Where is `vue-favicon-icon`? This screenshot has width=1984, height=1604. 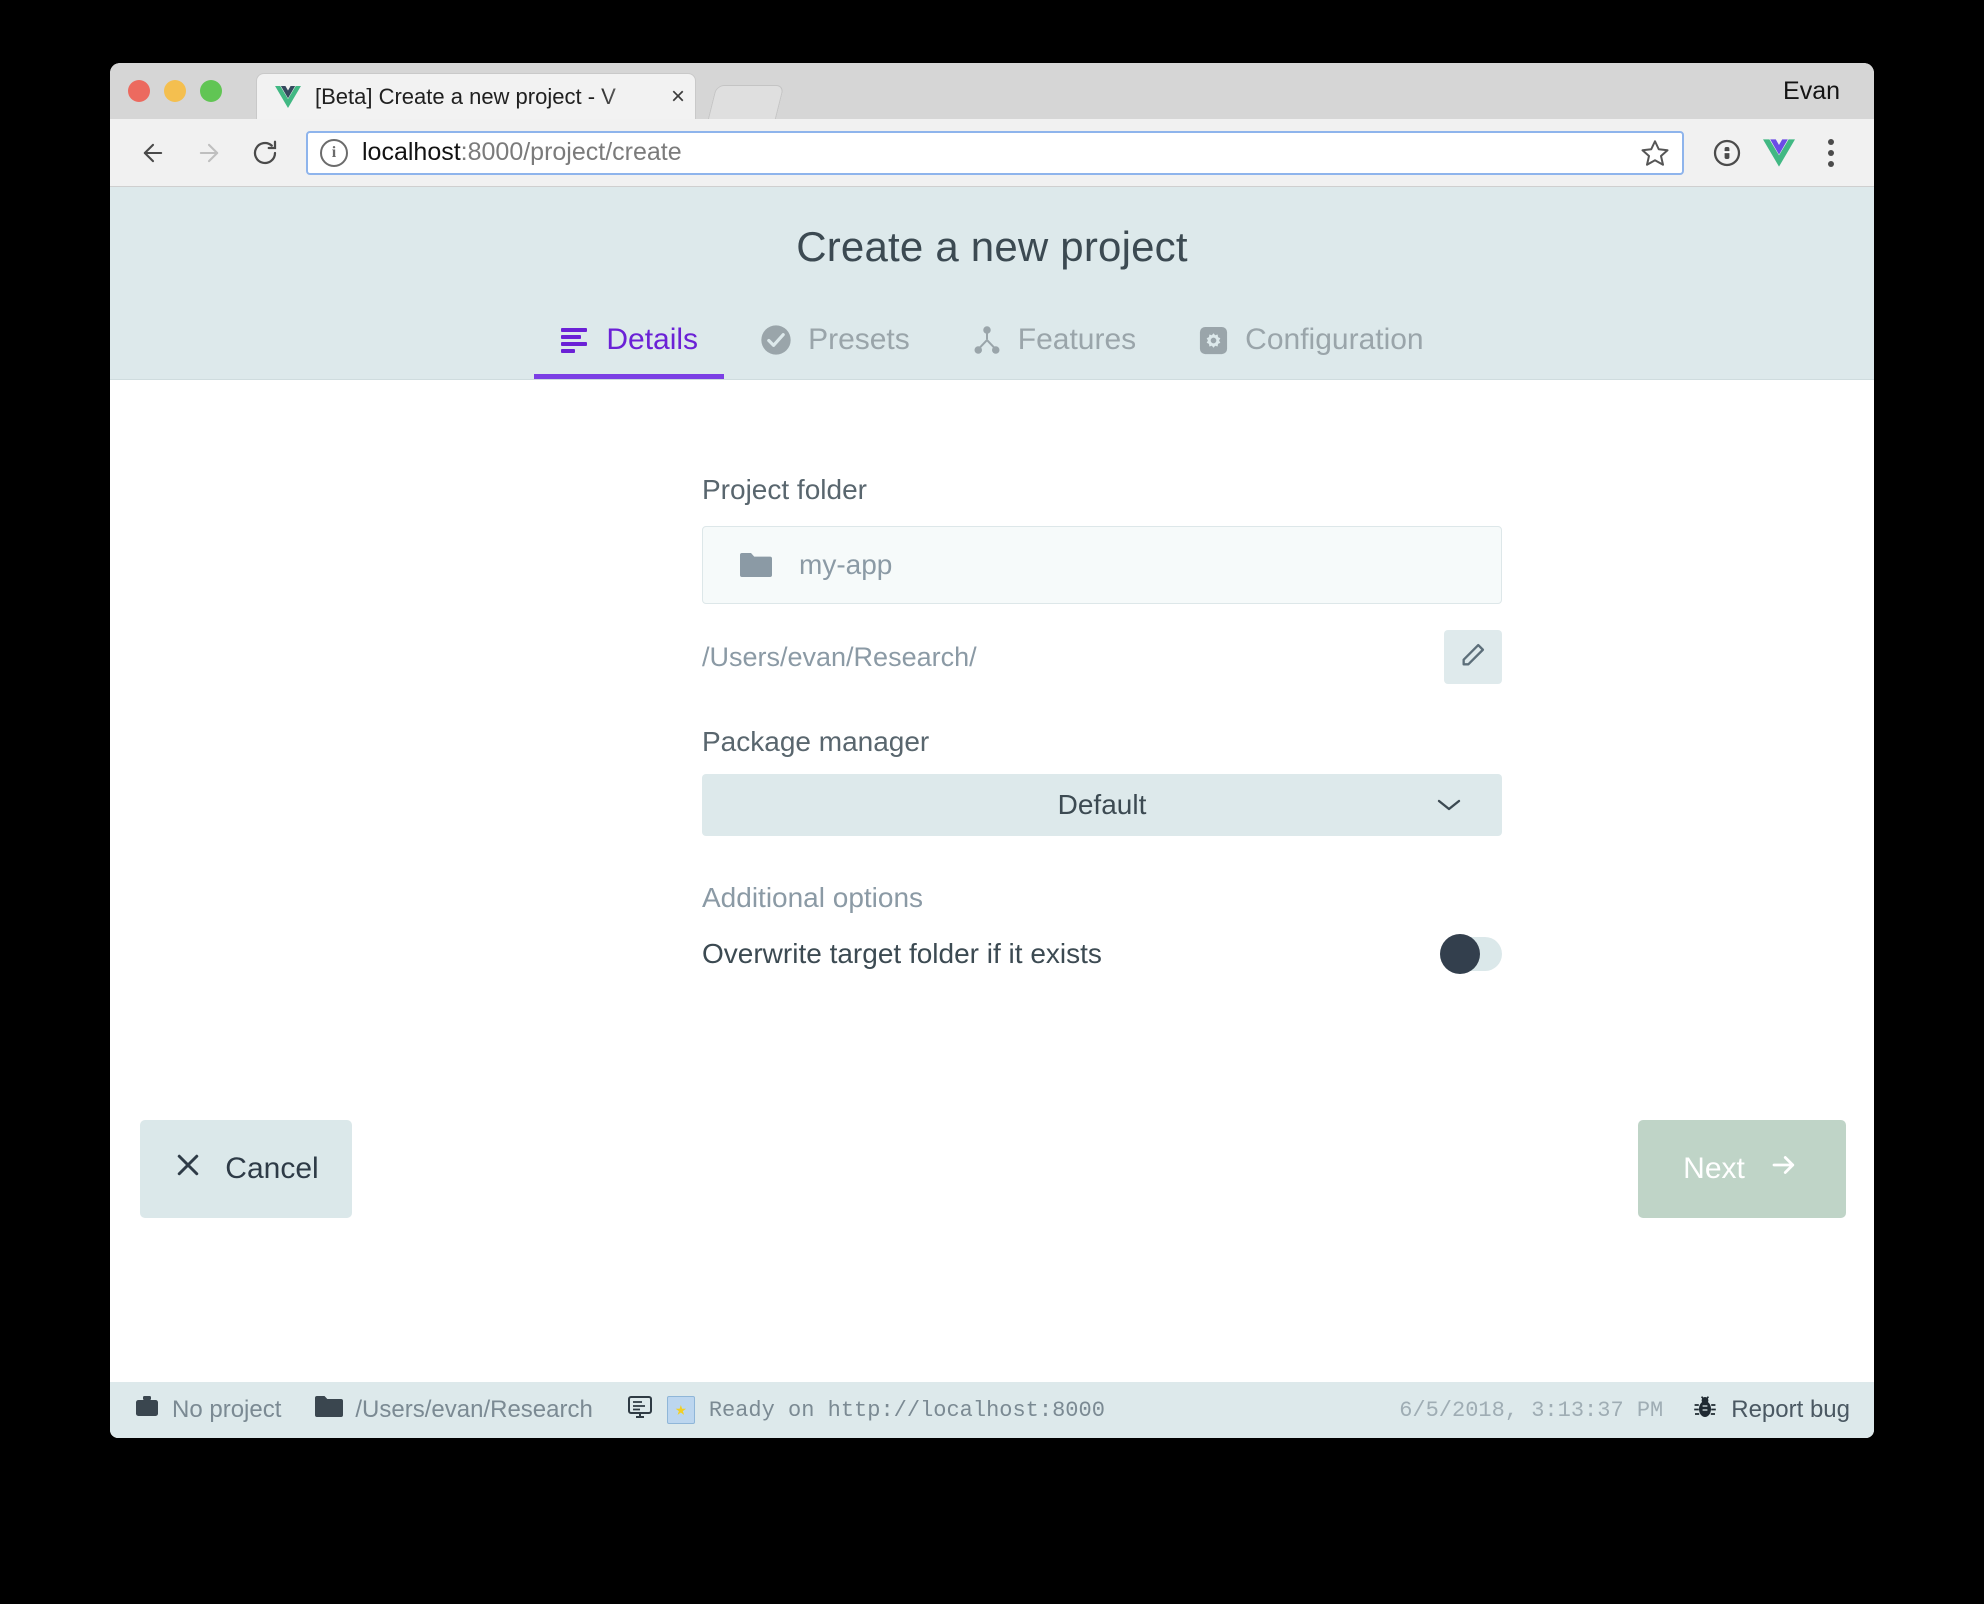 vue-favicon-icon is located at coordinates (288, 96).